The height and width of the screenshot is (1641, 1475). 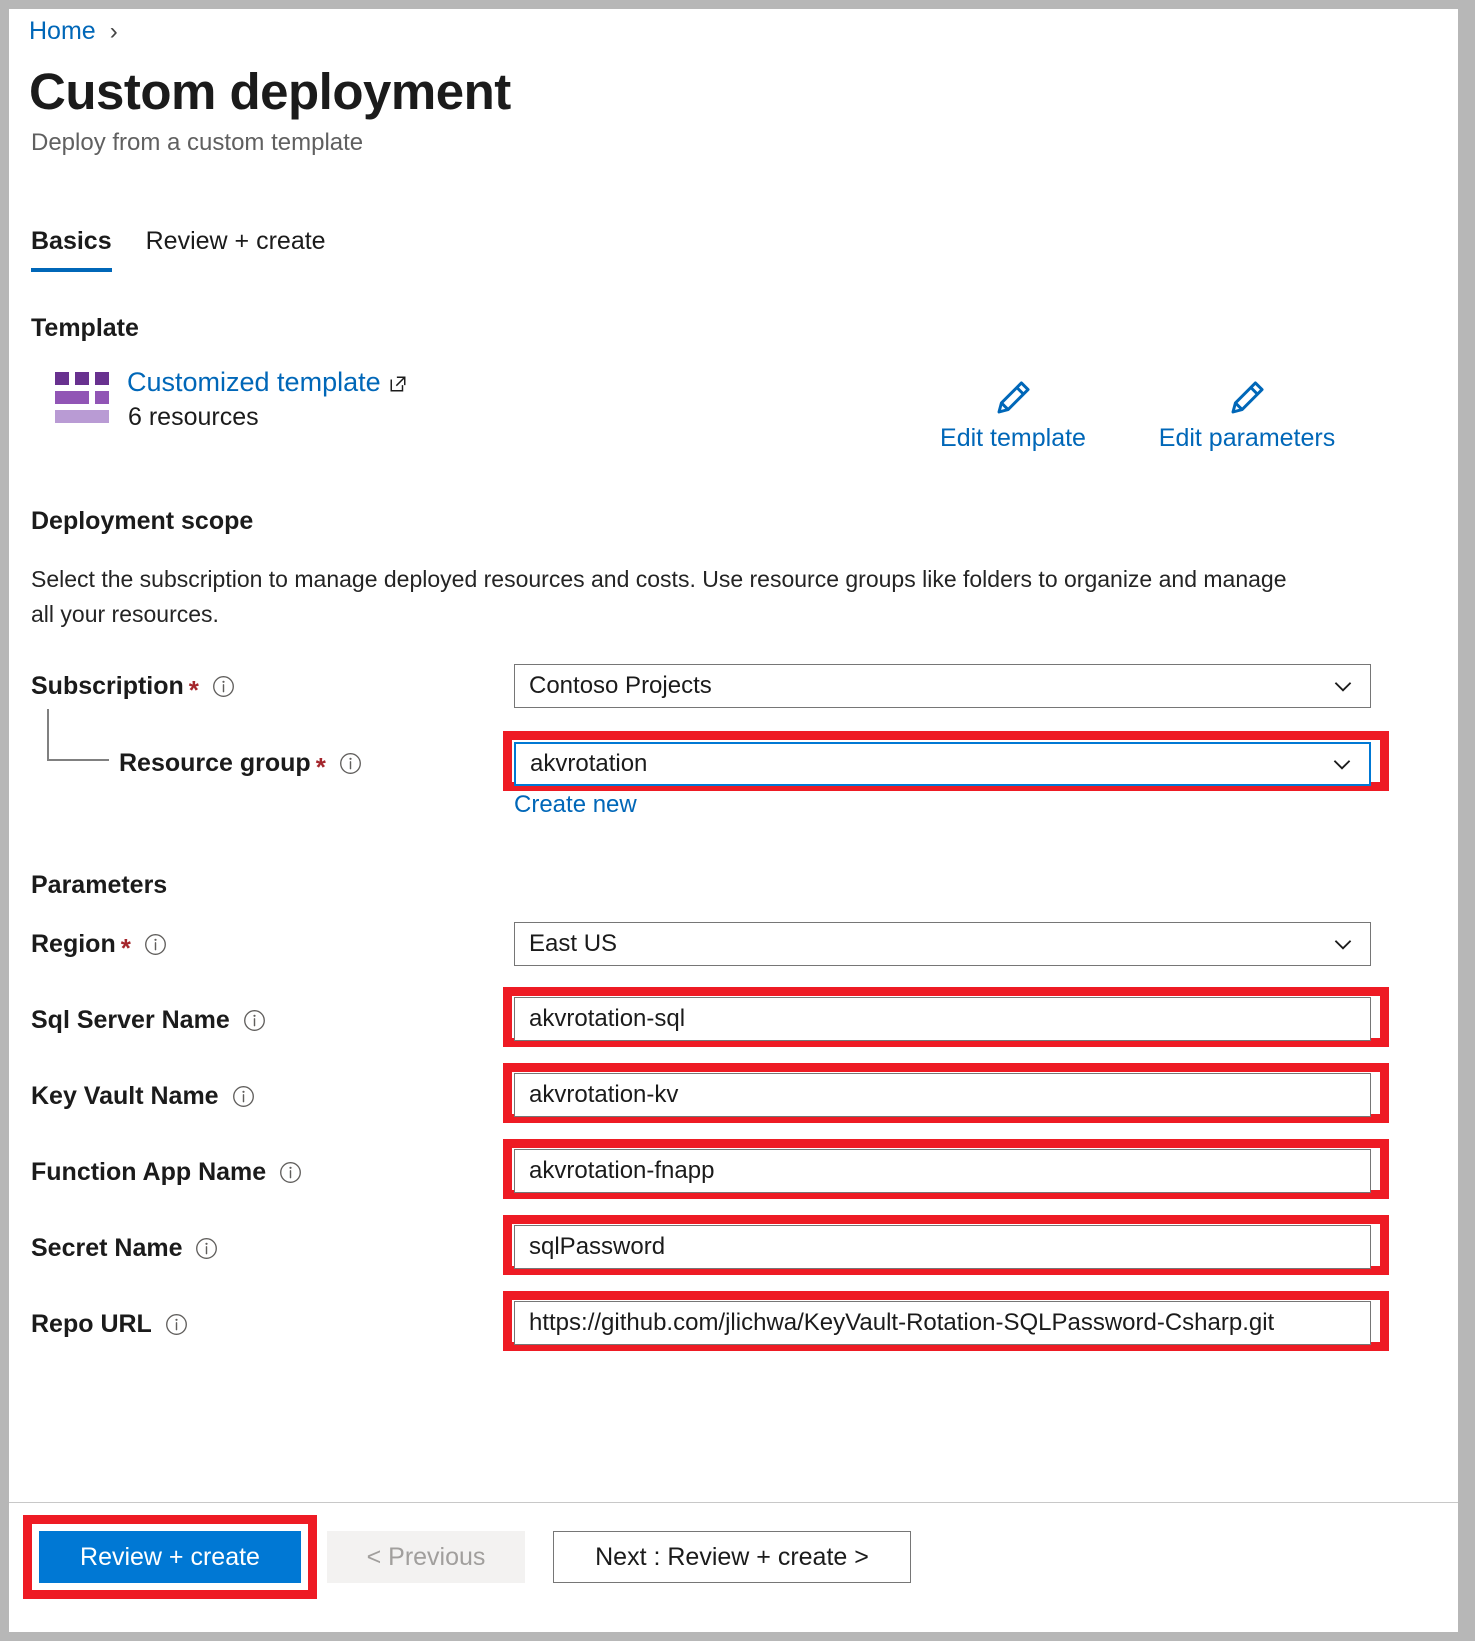 I want to click on region-required-marker: *, so click(x=125, y=947).